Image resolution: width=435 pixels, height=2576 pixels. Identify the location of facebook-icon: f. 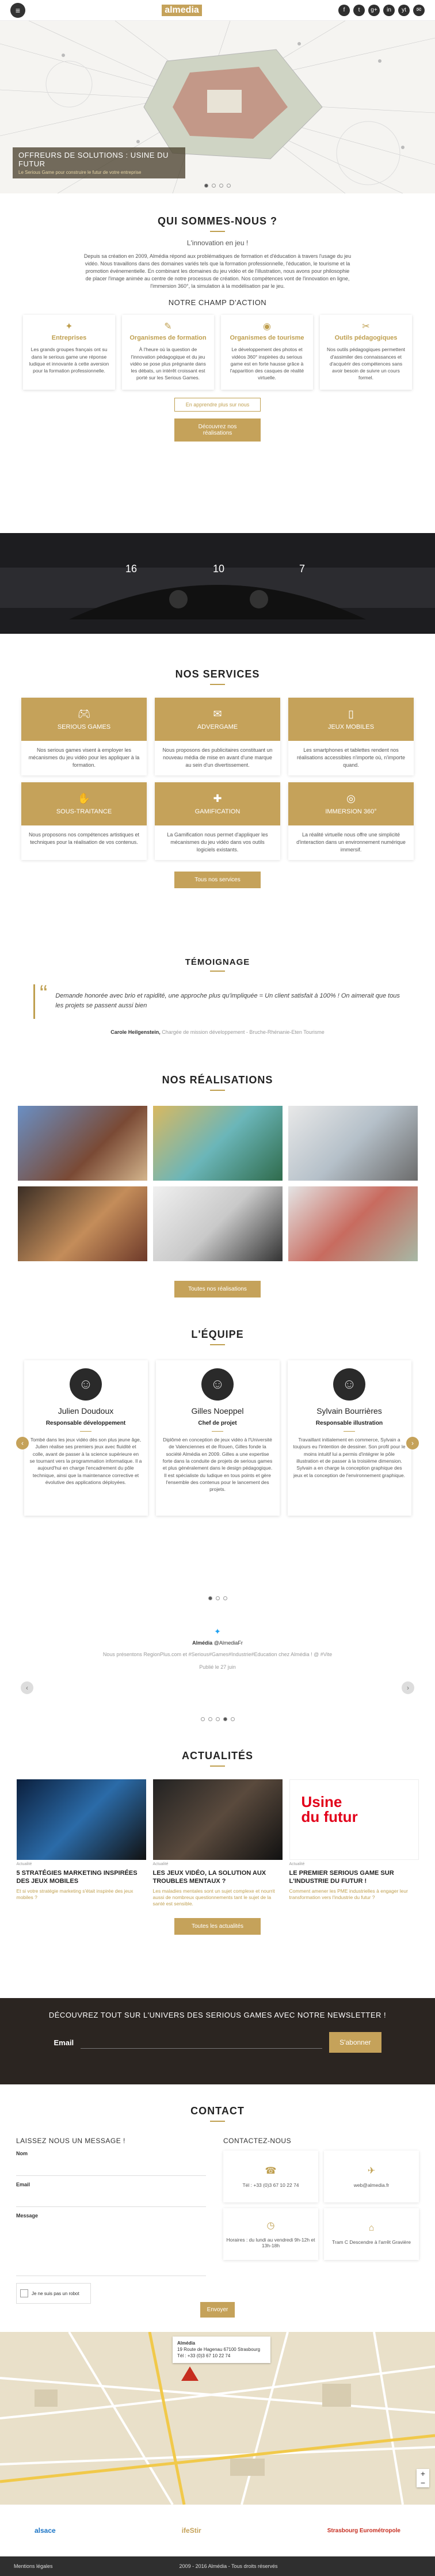
(344, 10).